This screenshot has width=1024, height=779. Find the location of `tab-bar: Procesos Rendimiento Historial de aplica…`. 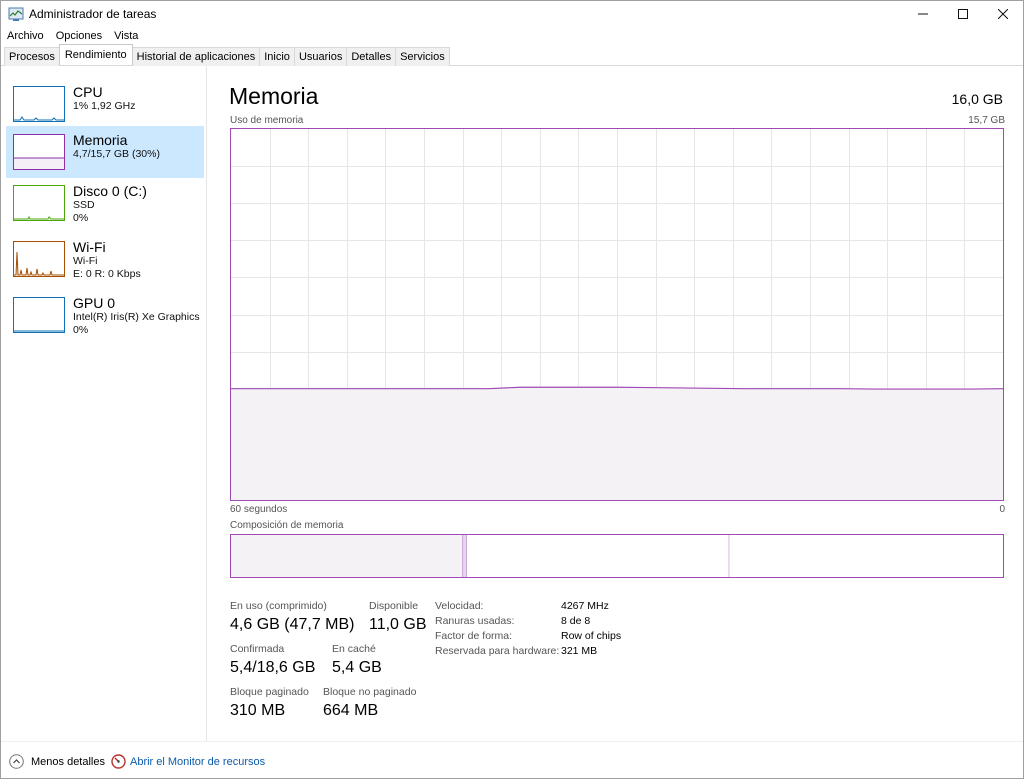

tab-bar: Procesos Rendimiento Historial de aplica… is located at coordinates (512, 55).